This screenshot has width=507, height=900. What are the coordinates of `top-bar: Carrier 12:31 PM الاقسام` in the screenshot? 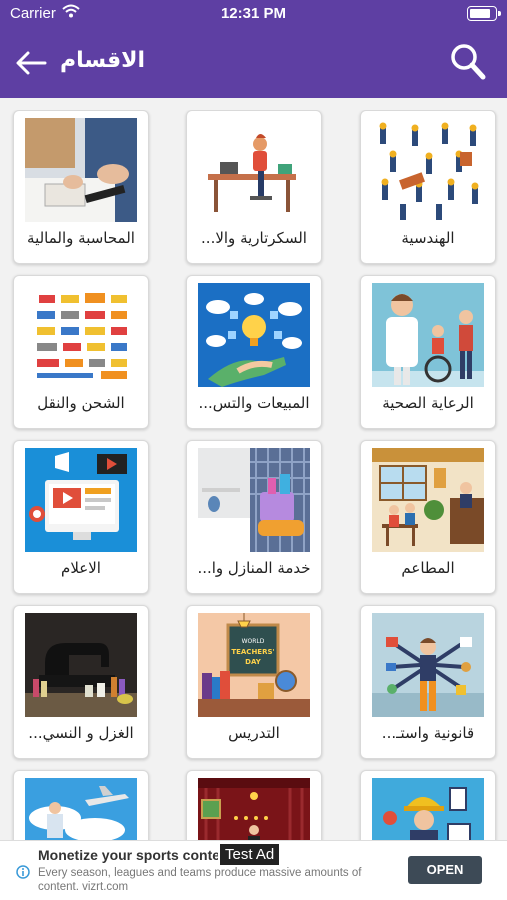 It's located at (253, 49).